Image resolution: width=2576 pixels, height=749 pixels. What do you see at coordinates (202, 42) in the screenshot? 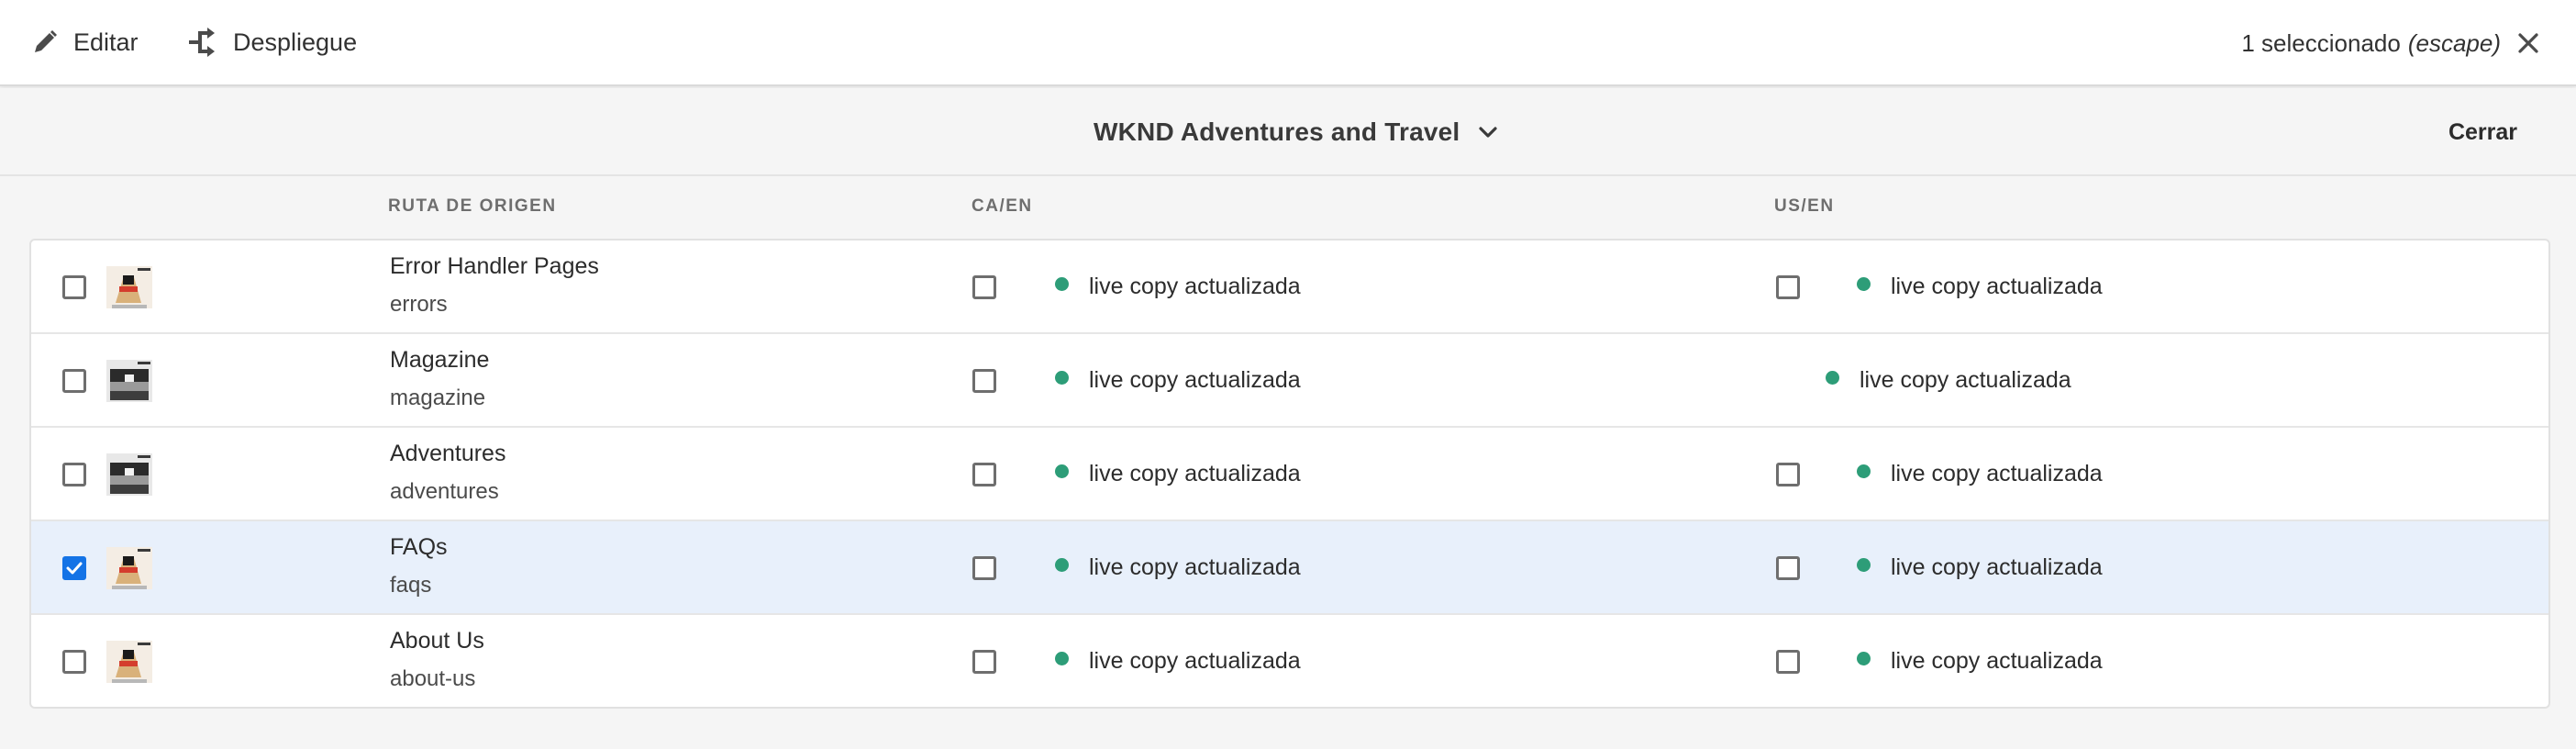
I see `rollout-icon` at bounding box center [202, 42].